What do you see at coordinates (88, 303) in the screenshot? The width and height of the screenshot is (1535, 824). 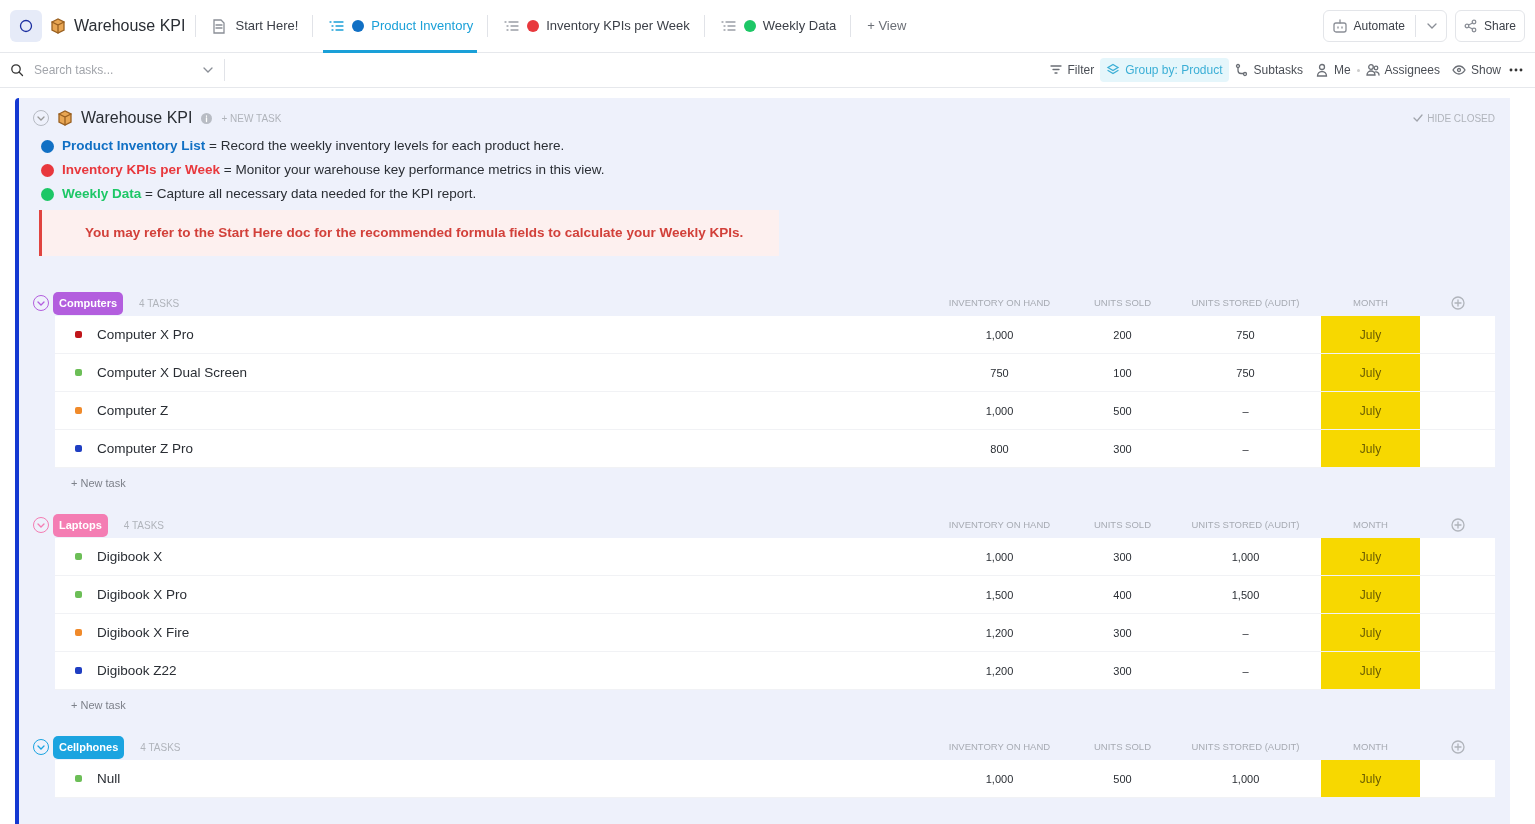 I see `group-tag: Computers` at bounding box center [88, 303].